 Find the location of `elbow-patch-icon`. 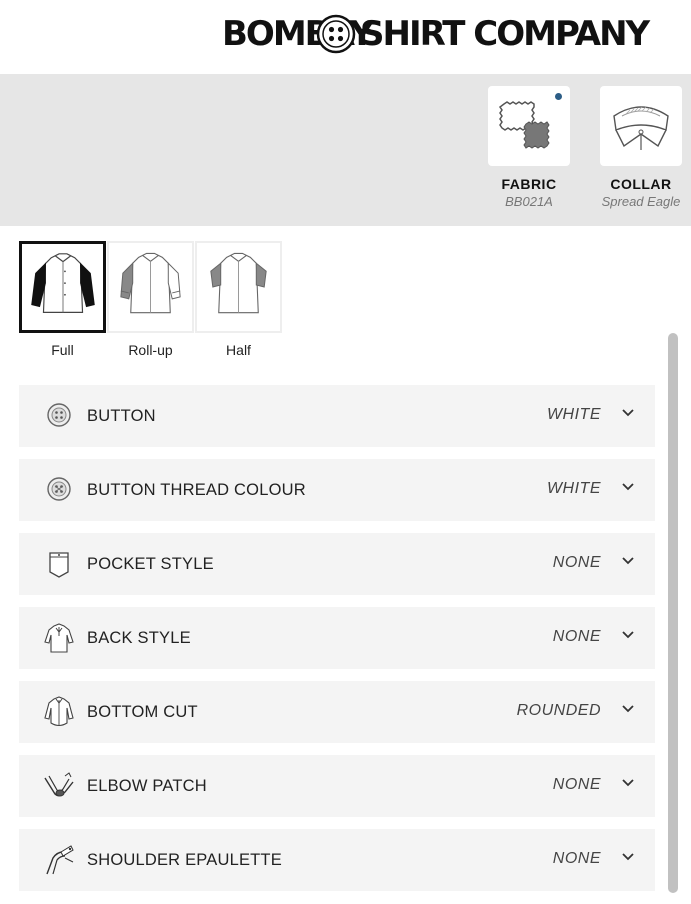

elbow-patch-icon is located at coordinates (59, 784).